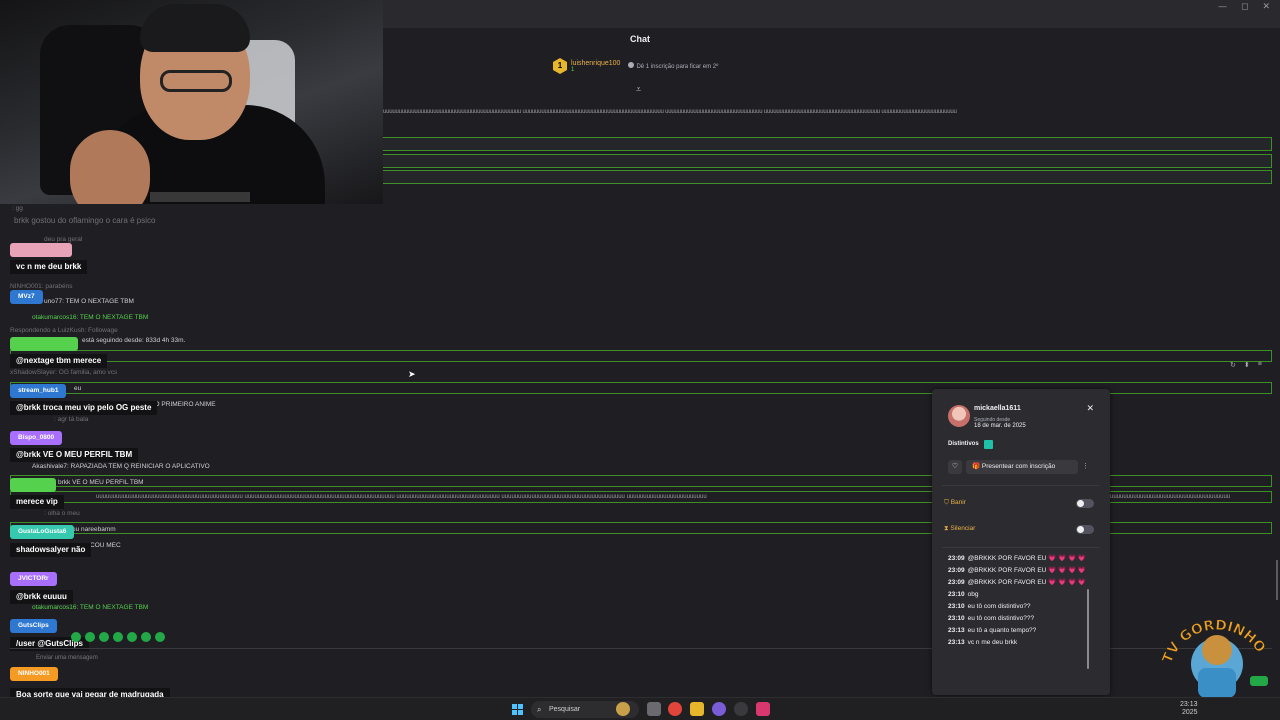 This screenshot has width=1280, height=720. What do you see at coordinates (955, 467) in the screenshot?
I see `follow-button: ♡` at bounding box center [955, 467].